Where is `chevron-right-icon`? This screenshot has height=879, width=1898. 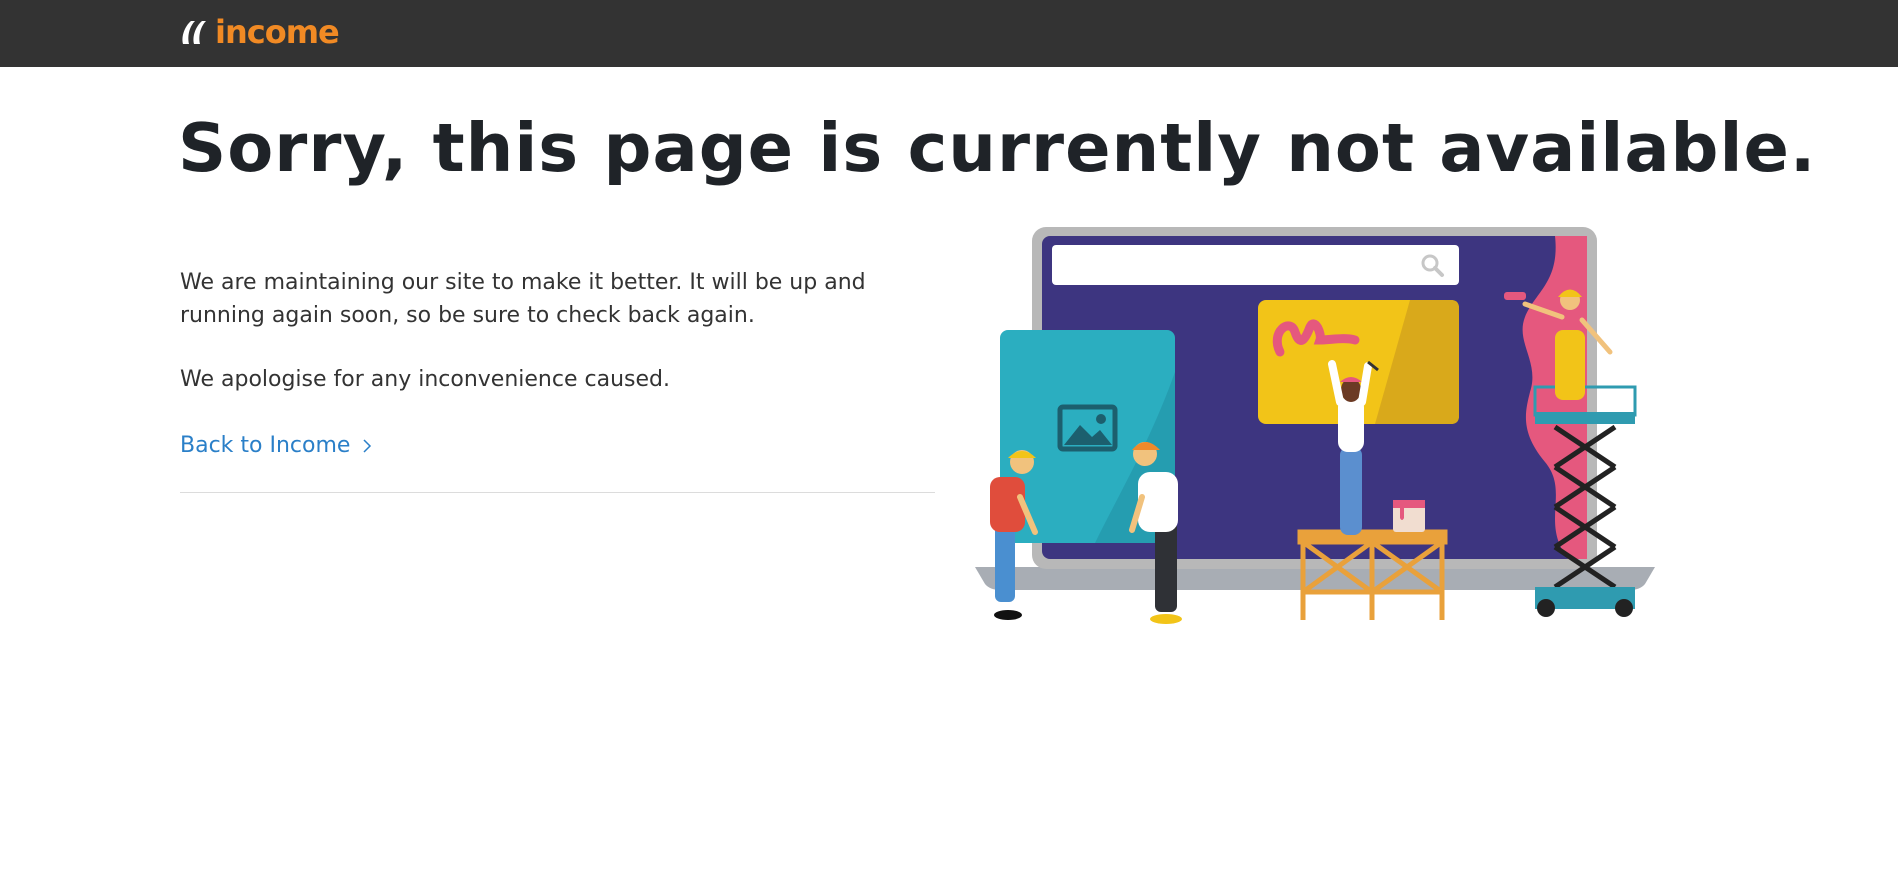 chevron-right-icon is located at coordinates (367, 446).